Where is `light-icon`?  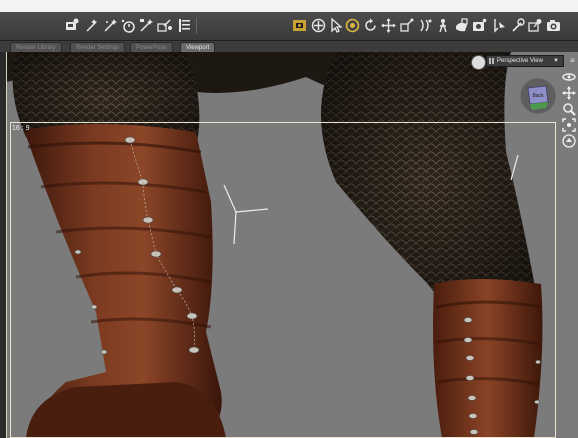 light-icon is located at coordinates (499, 25).